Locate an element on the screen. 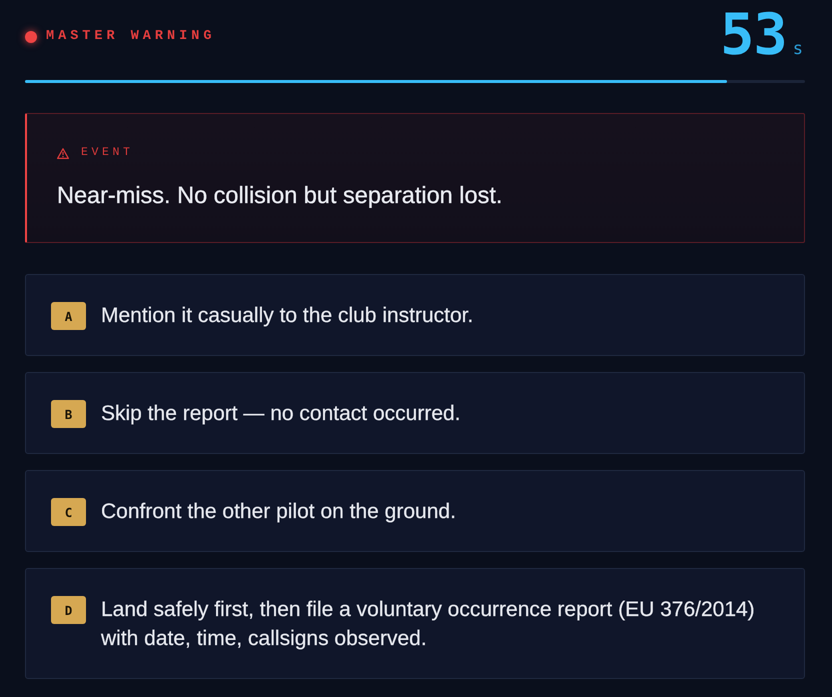 The height and width of the screenshot is (697, 832). option-letter-badge: C is located at coordinates (68, 512).